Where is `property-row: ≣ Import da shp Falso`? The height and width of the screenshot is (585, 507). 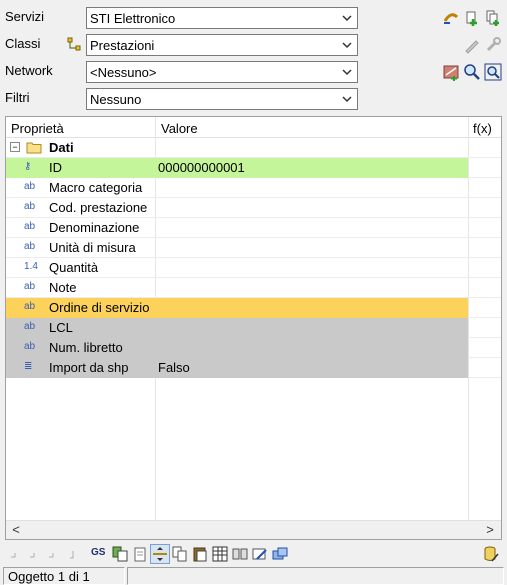
property-row: ≣ Import da shp Falso is located at coordinates (253, 368).